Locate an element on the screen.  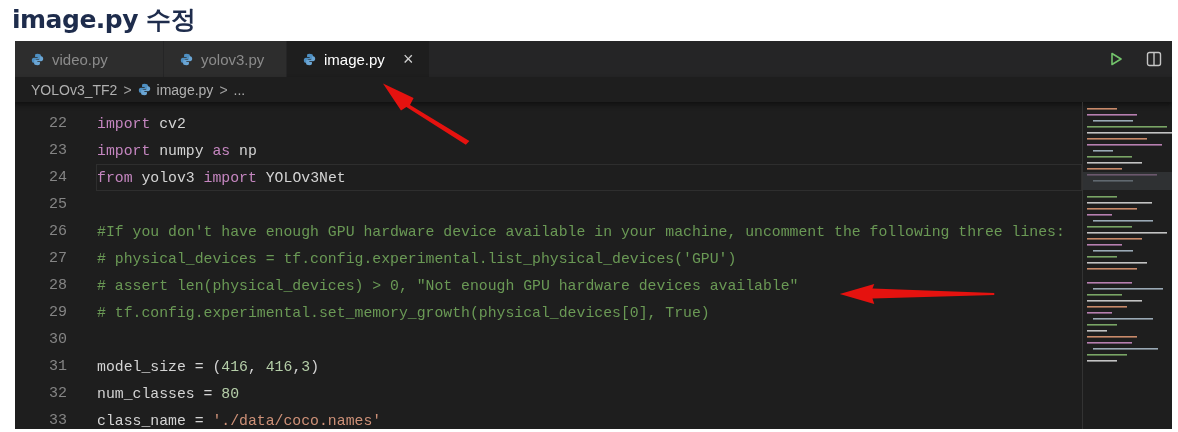
line-number: 33 is located at coordinates (57, 420).